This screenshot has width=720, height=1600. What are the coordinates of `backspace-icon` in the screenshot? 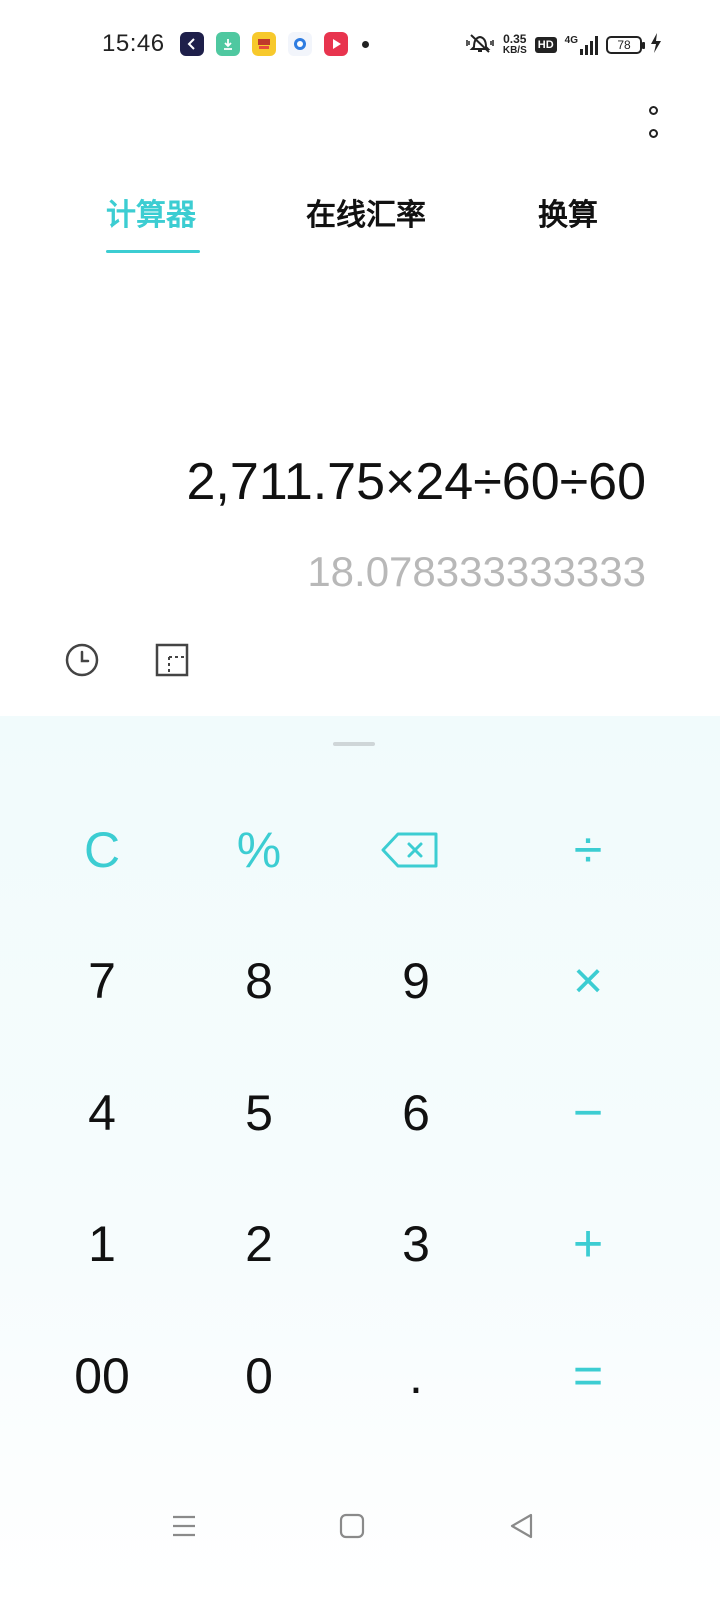 It's located at (409, 850).